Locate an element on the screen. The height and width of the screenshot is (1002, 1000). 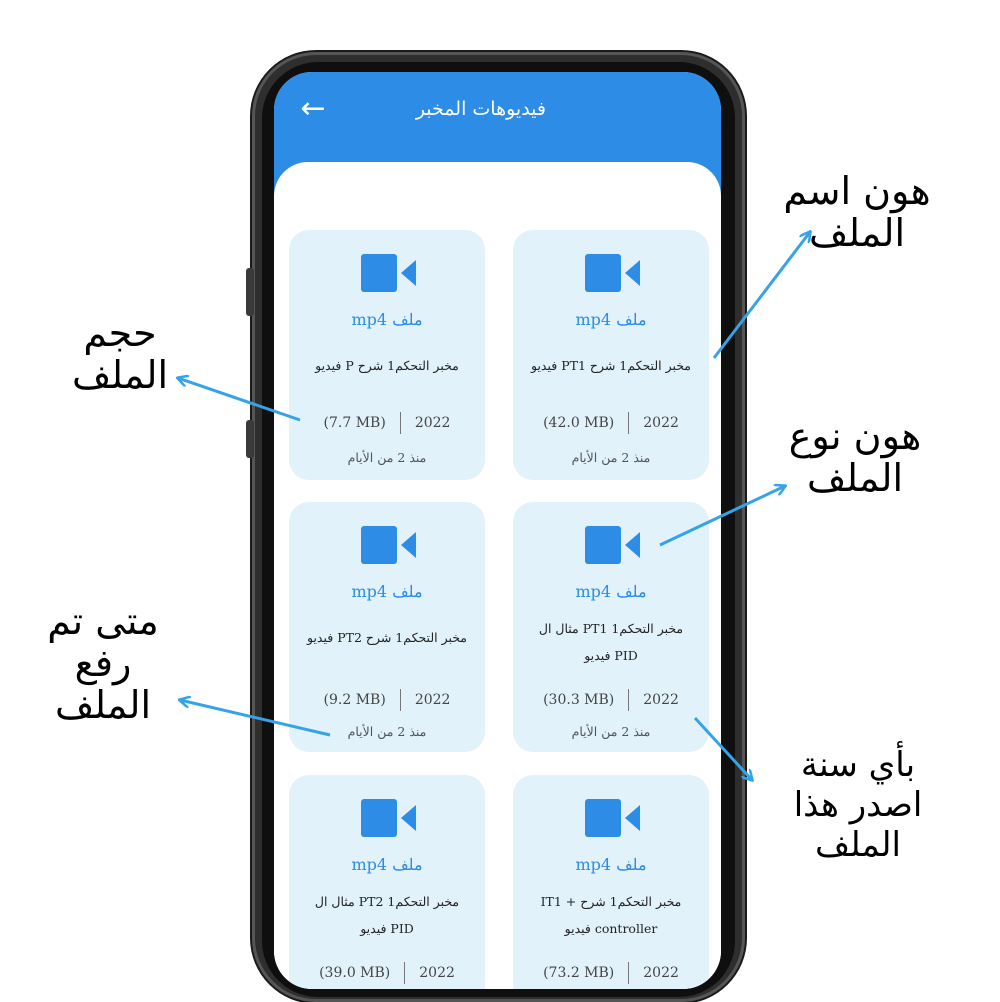
arrow-year is located at coordinates (722, 748).